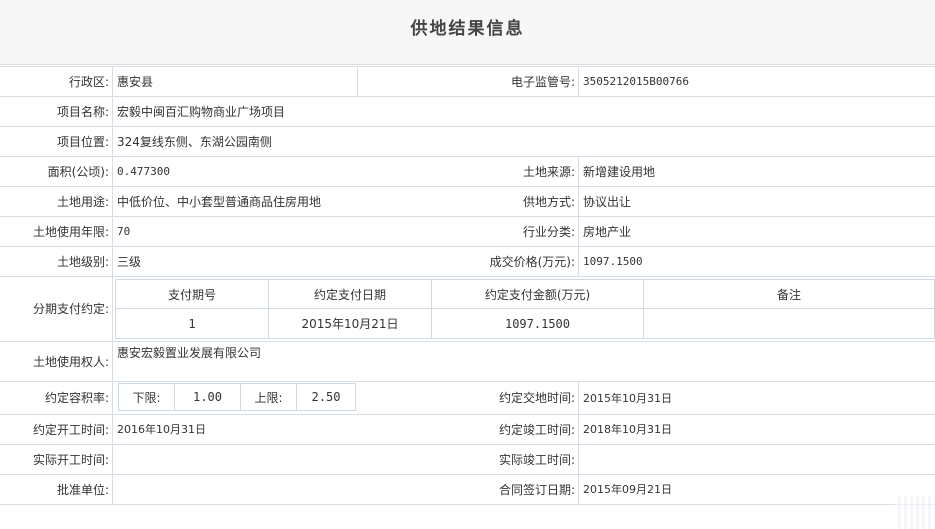  I want to click on price-label: 成交价格(万元):, so click(532, 261).